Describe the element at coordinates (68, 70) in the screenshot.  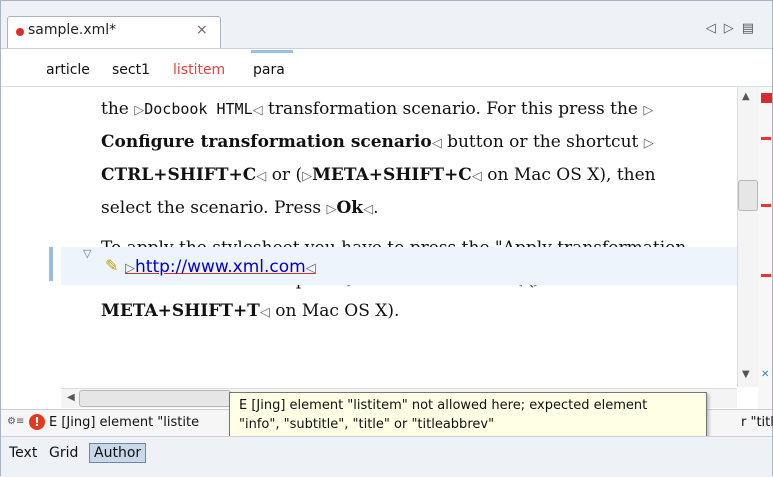
I see `breadcrumb-article: article` at that location.